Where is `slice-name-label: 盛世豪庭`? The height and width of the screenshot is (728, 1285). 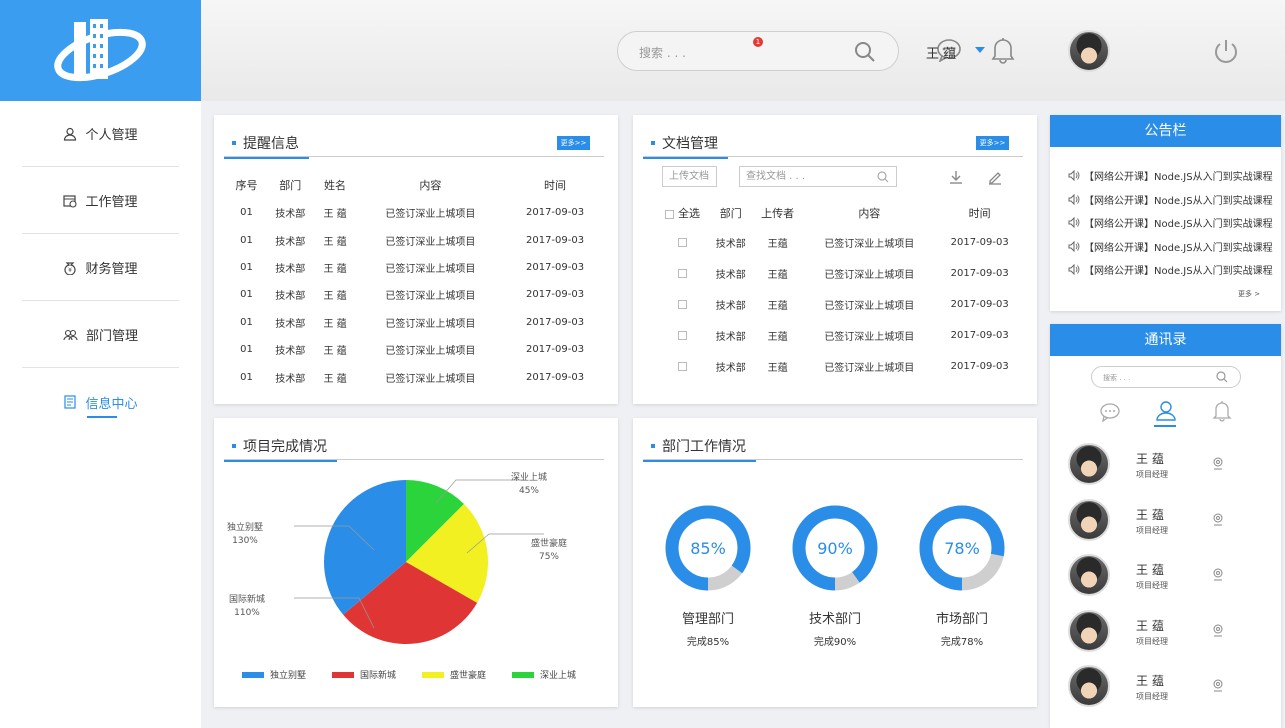 slice-name-label: 盛世豪庭 is located at coordinates (549, 543).